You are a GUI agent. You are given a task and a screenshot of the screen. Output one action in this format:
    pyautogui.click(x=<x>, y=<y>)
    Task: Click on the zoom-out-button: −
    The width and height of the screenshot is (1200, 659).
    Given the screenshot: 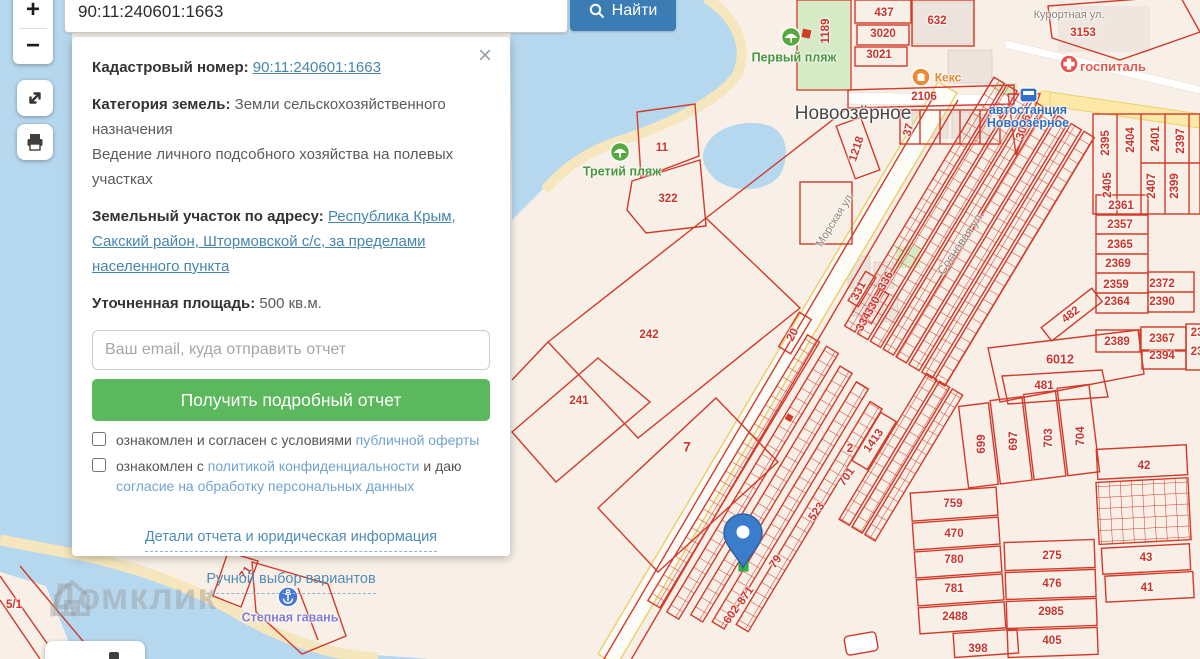 What is the action you would take?
    pyautogui.click(x=33, y=47)
    